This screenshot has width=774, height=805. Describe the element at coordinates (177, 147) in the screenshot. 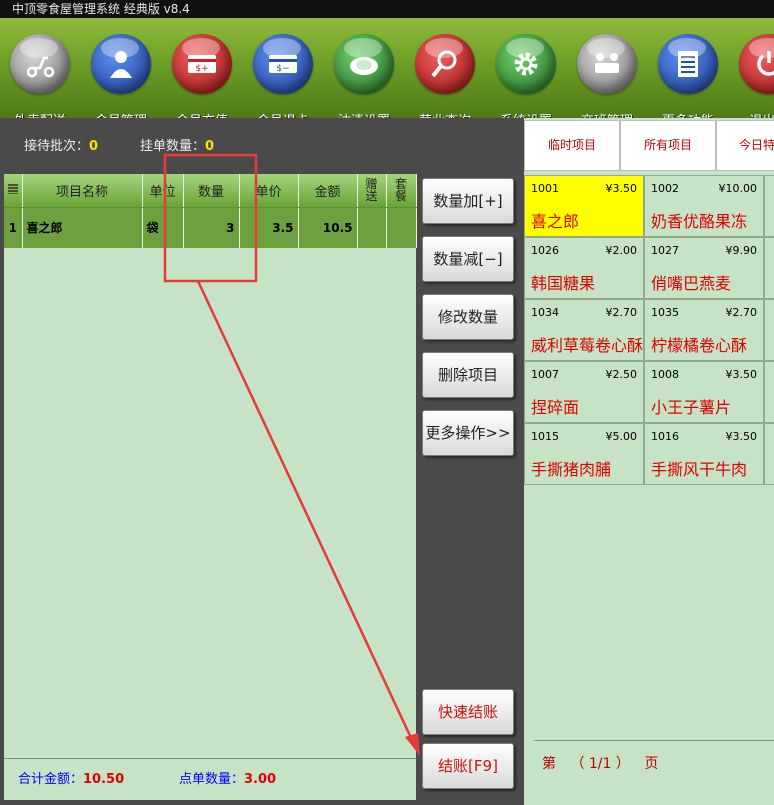

I see `pending-count: 挂单数量：0` at that location.